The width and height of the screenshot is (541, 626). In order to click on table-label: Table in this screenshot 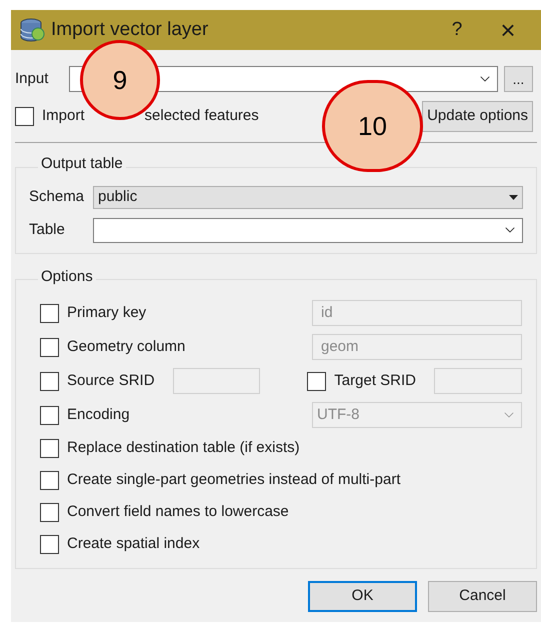, I will do `click(47, 230)`.